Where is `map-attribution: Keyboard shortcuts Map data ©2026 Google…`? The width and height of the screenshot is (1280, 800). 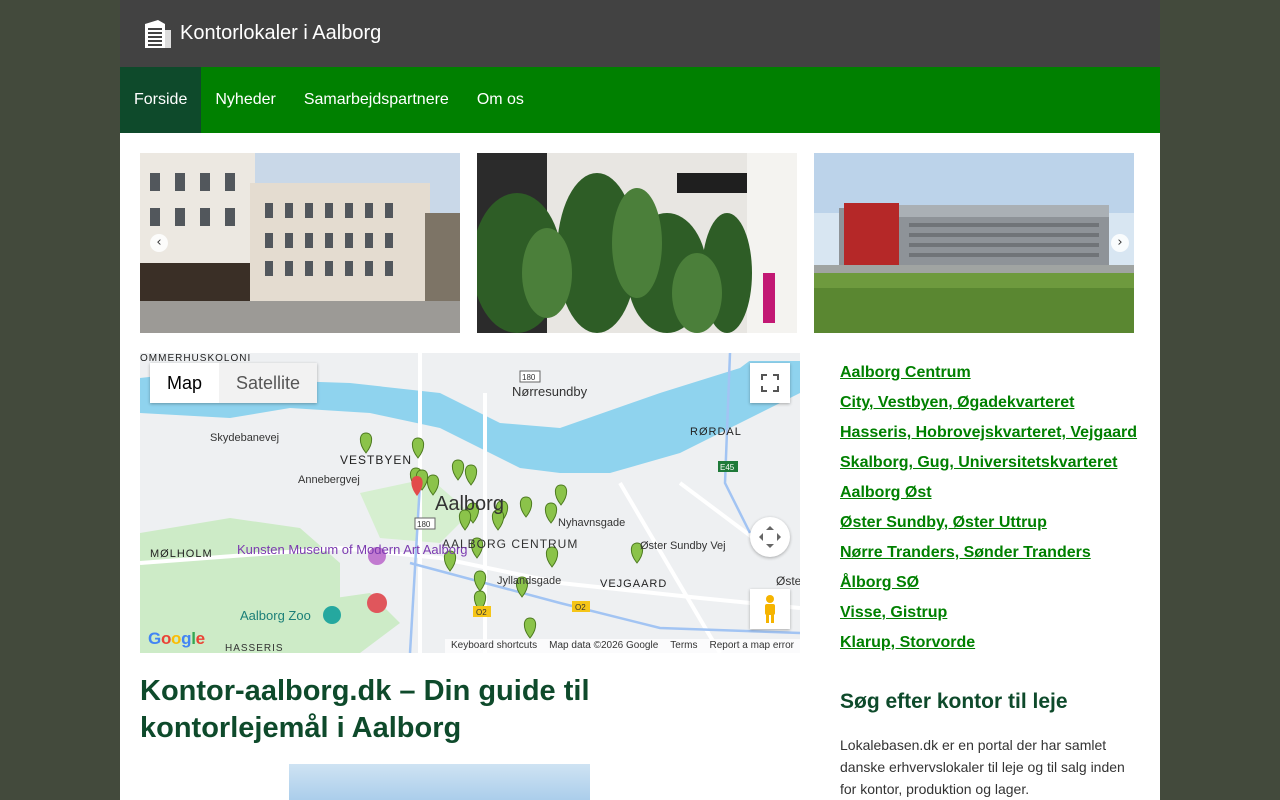 map-attribution: Keyboard shortcuts Map data ©2026 Google… is located at coordinates (622, 646).